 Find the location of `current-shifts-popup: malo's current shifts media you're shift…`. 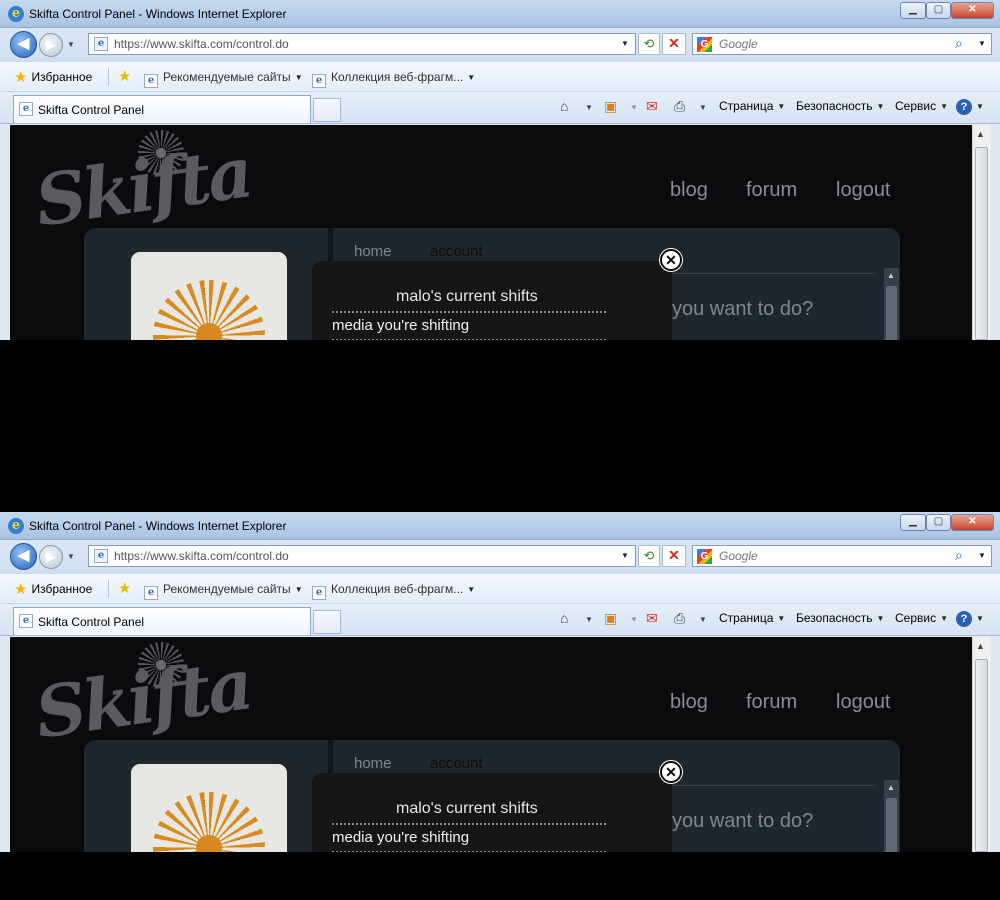

current-shifts-popup: malo's current shifts media you're shift… is located at coordinates (492, 300).